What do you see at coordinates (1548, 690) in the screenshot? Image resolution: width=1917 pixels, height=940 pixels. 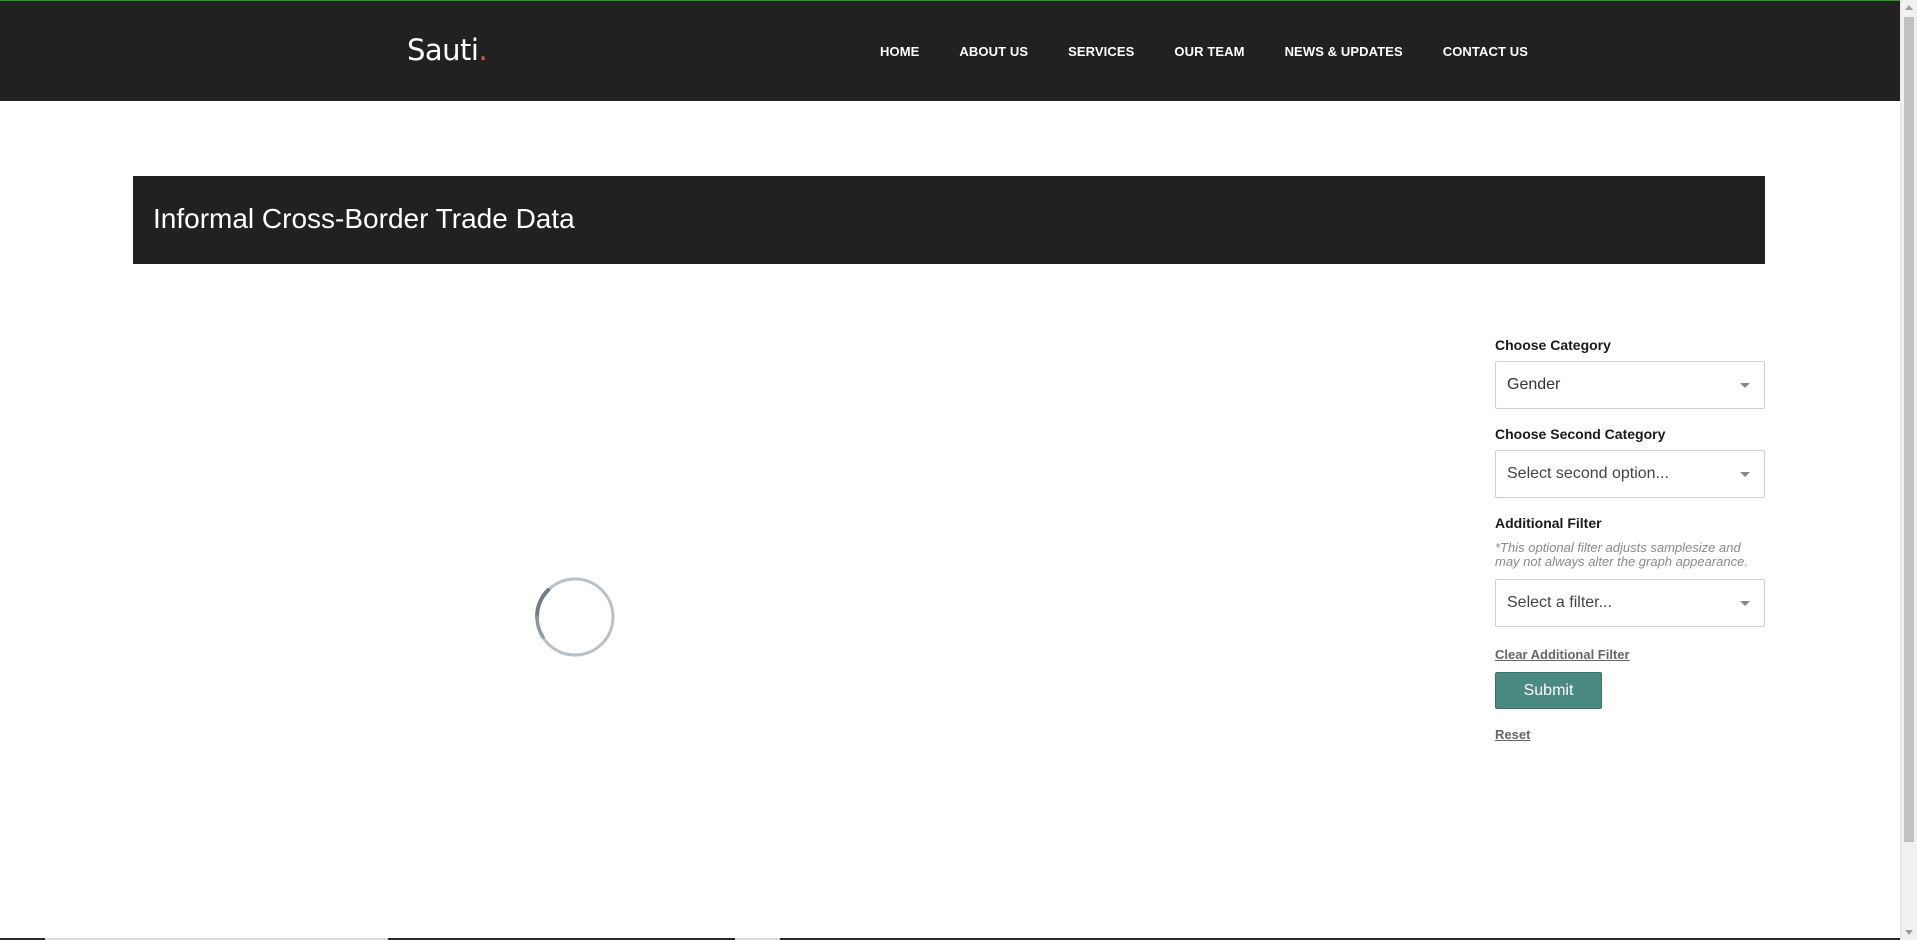 I see `submit-button: Submit` at bounding box center [1548, 690].